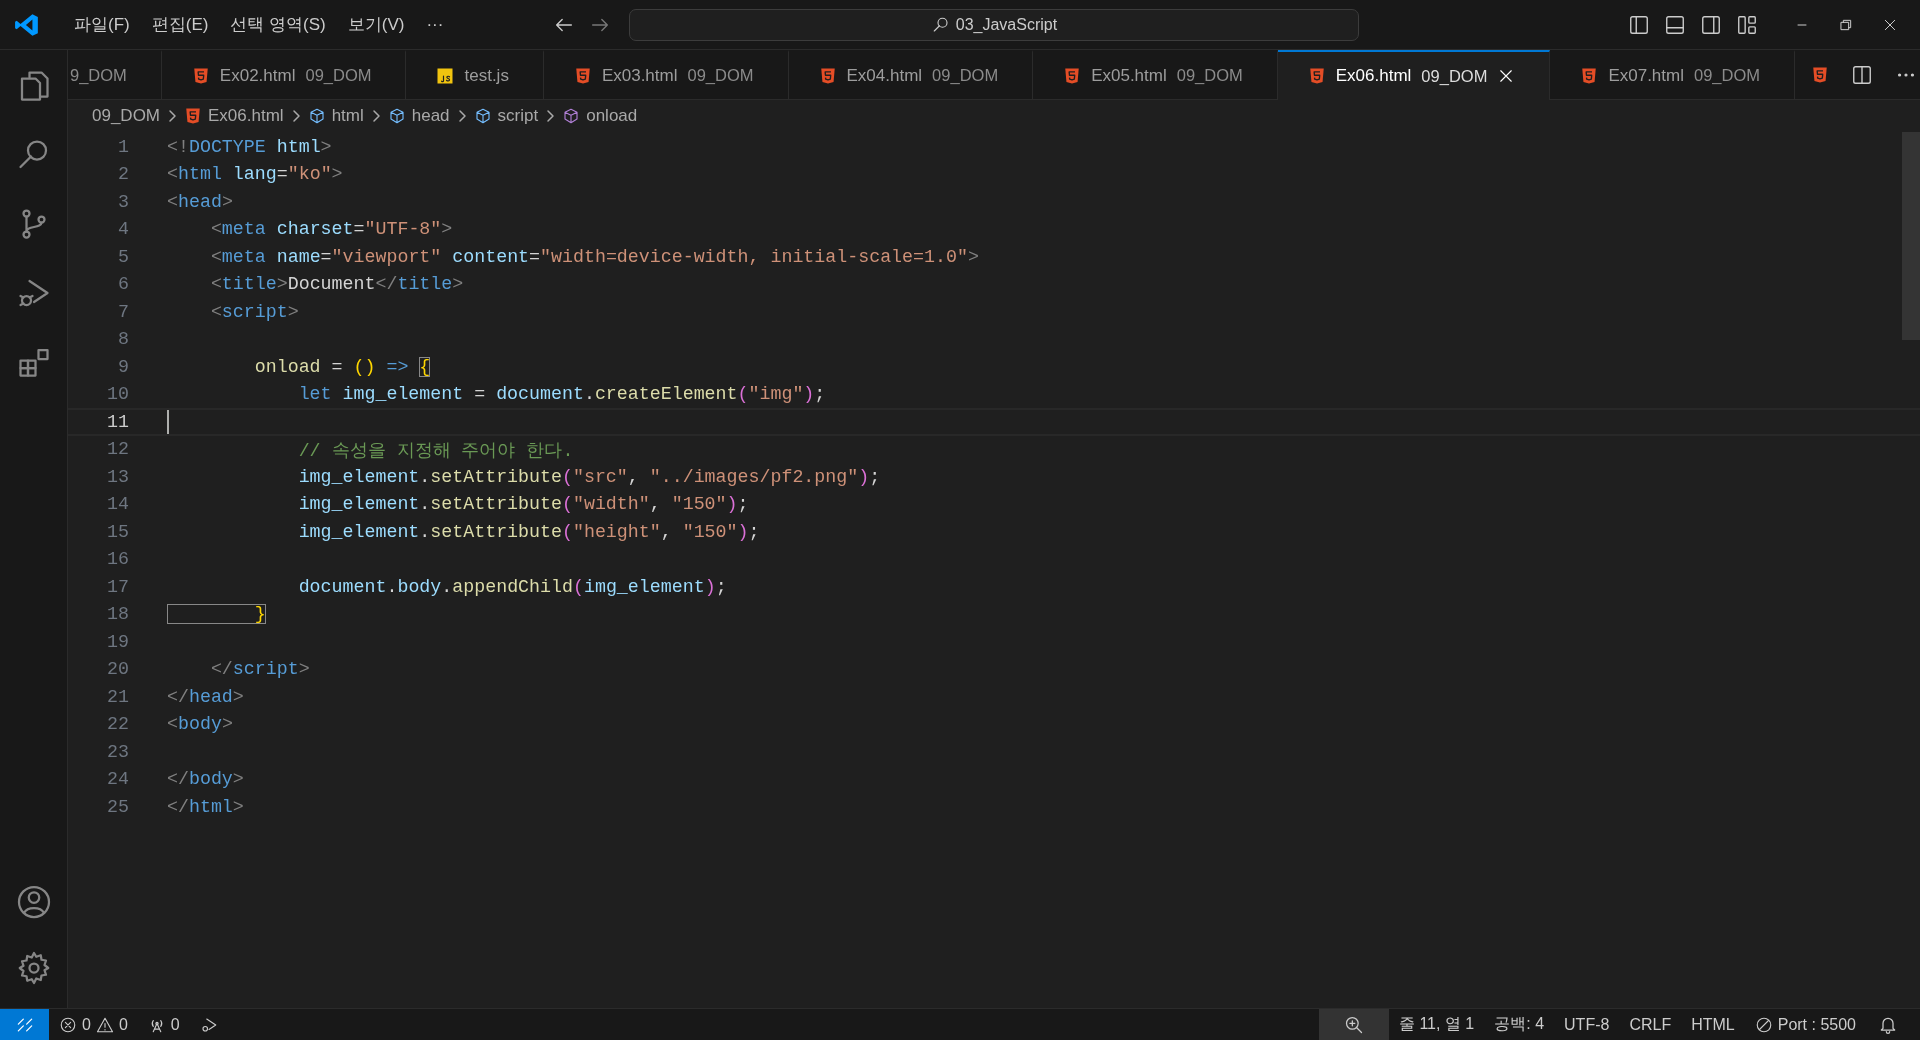 This screenshot has width=1920, height=1040. What do you see at coordinates (117, 751) in the screenshot?
I see `line-number: 23` at bounding box center [117, 751].